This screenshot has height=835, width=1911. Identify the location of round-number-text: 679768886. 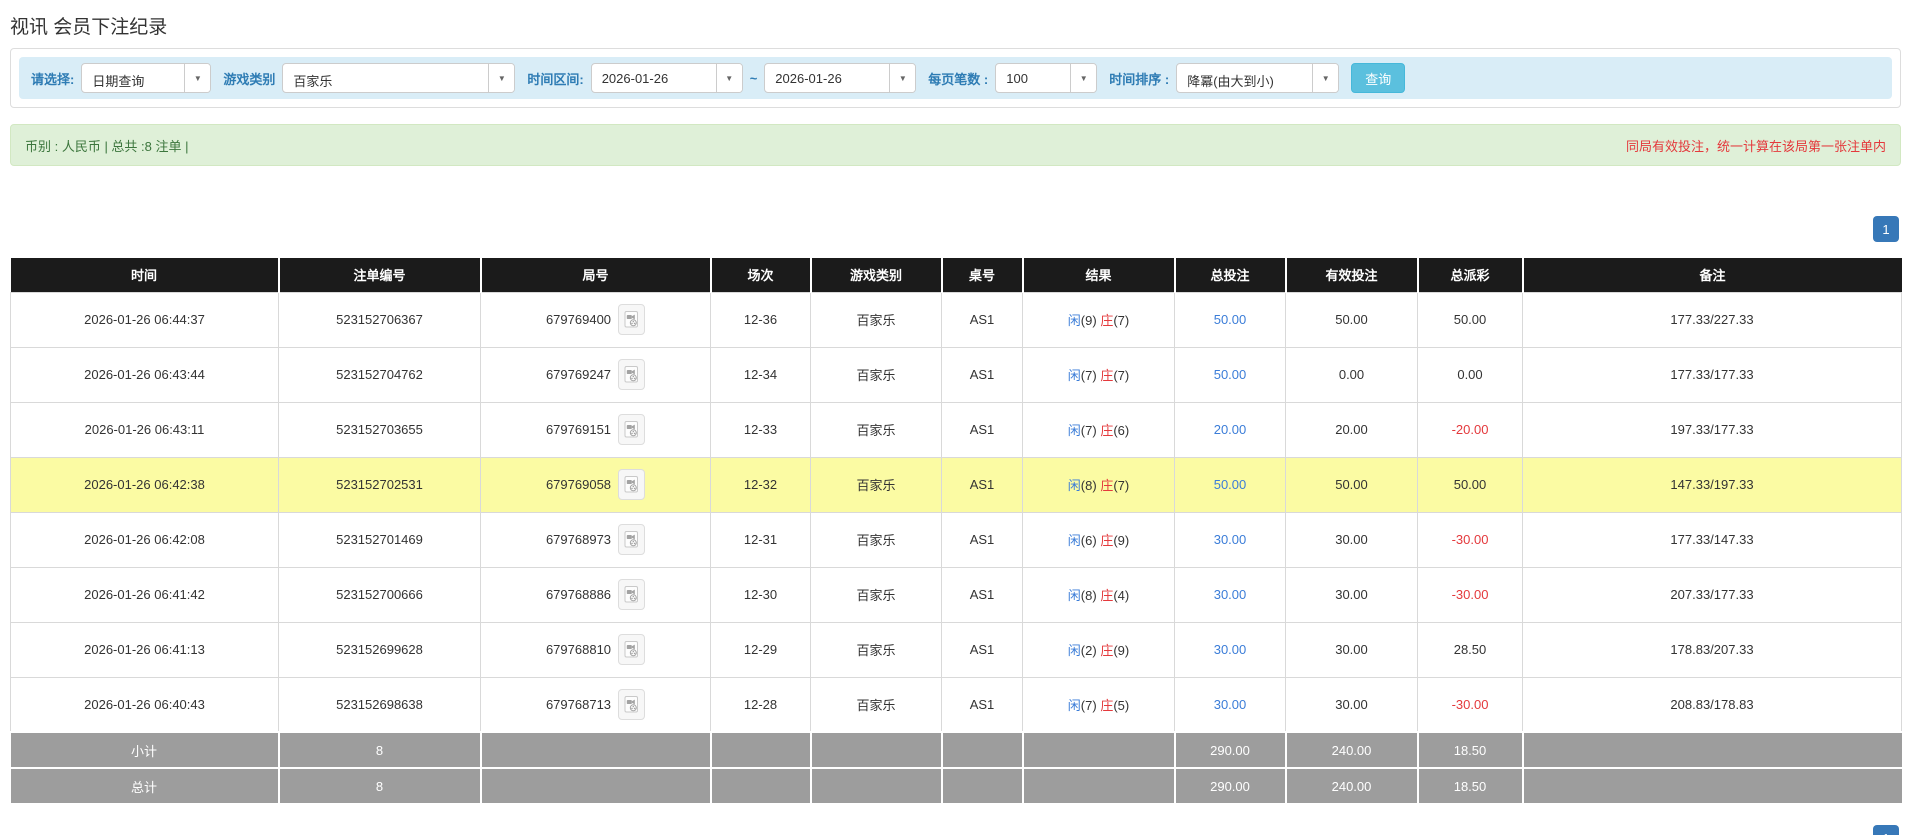
(578, 594).